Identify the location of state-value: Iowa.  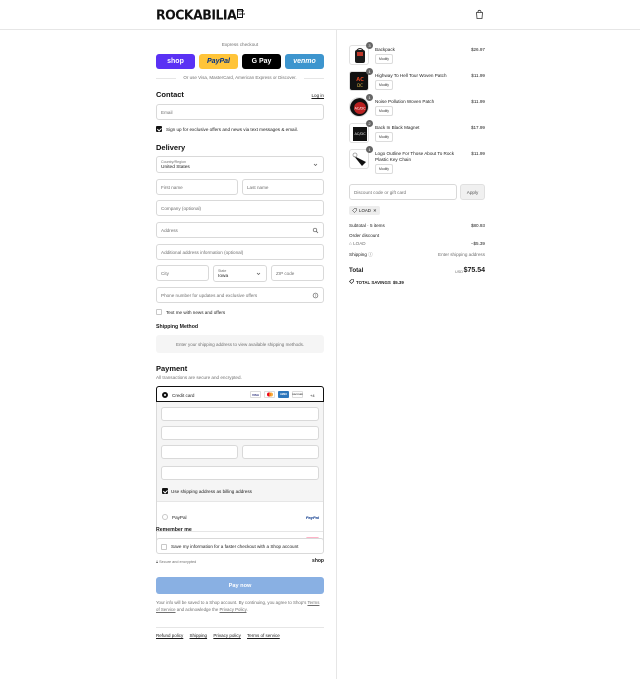
(223, 276).